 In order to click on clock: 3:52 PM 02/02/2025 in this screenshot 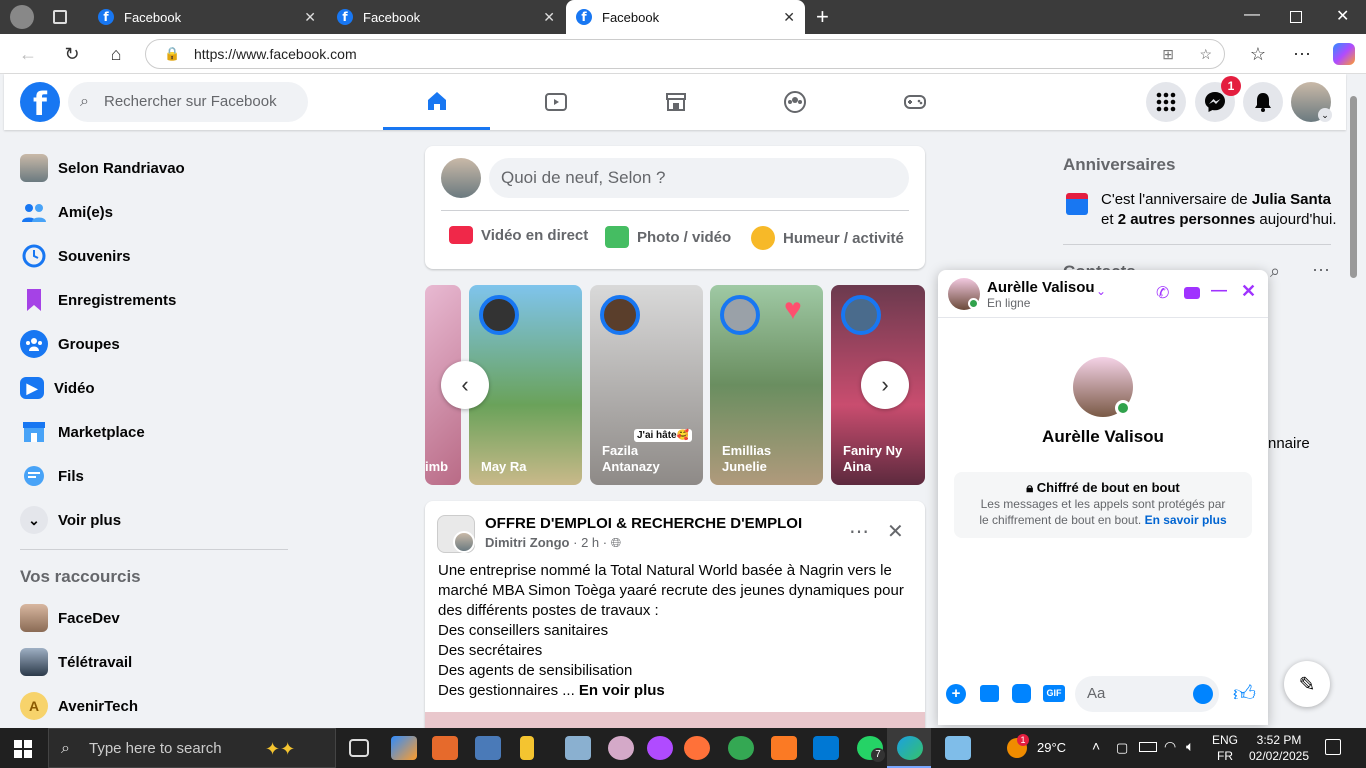, I will do `click(1279, 748)`.